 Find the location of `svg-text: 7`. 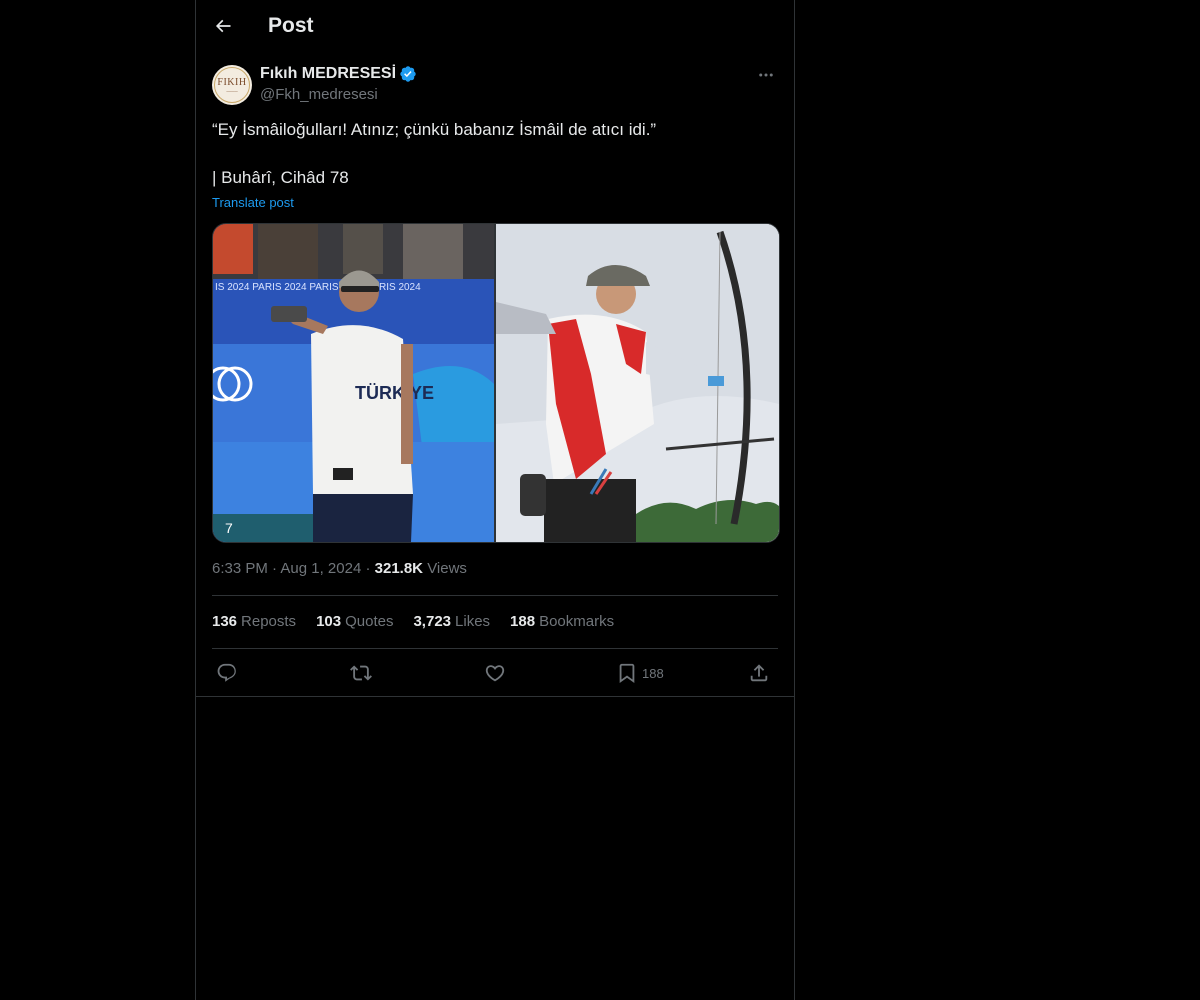

svg-text: 7 is located at coordinates (229, 528).